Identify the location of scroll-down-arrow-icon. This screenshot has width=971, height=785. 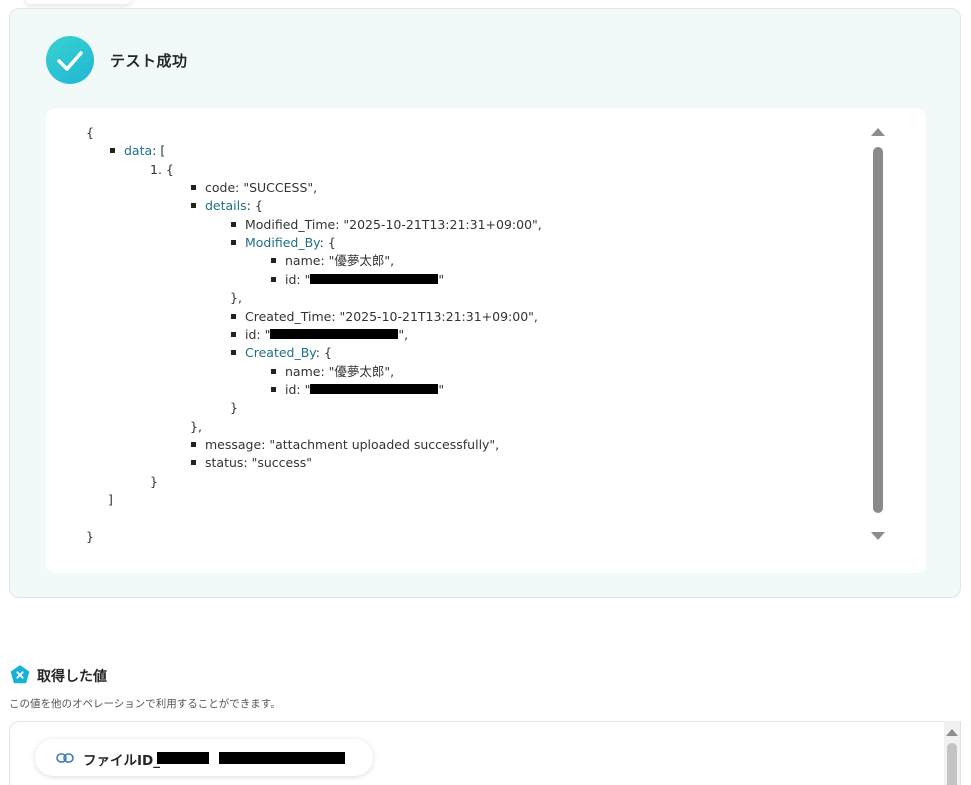
(878, 536).